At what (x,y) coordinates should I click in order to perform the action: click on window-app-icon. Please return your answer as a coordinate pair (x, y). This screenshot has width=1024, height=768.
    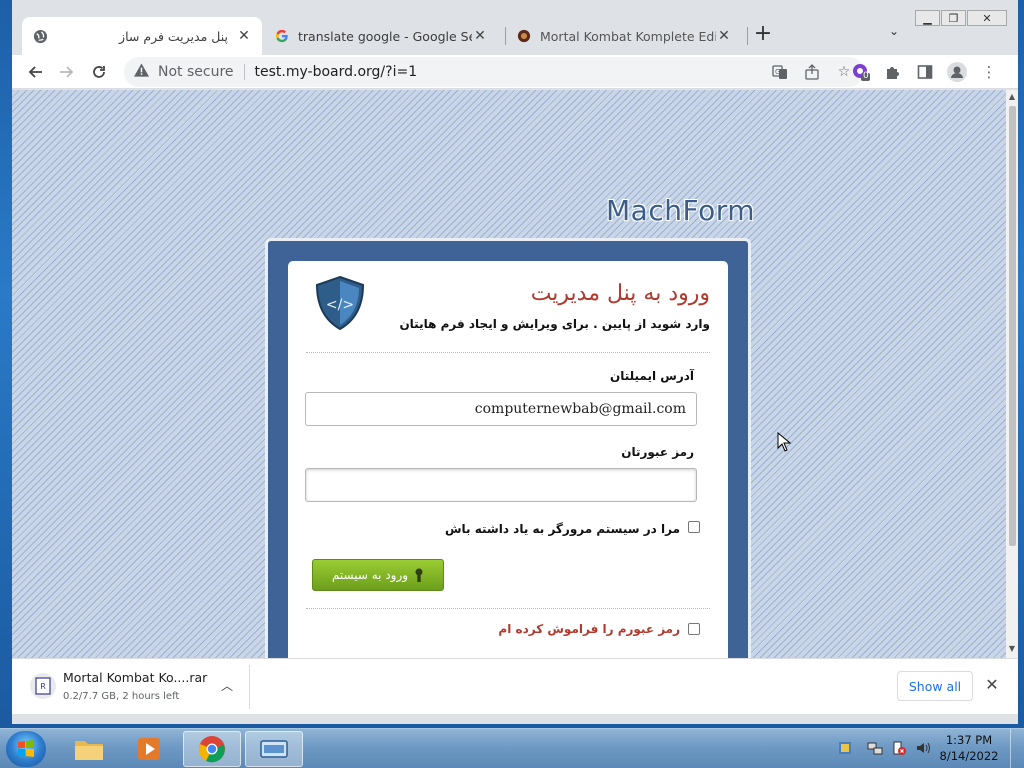
    Looking at the image, I should click on (274, 749).